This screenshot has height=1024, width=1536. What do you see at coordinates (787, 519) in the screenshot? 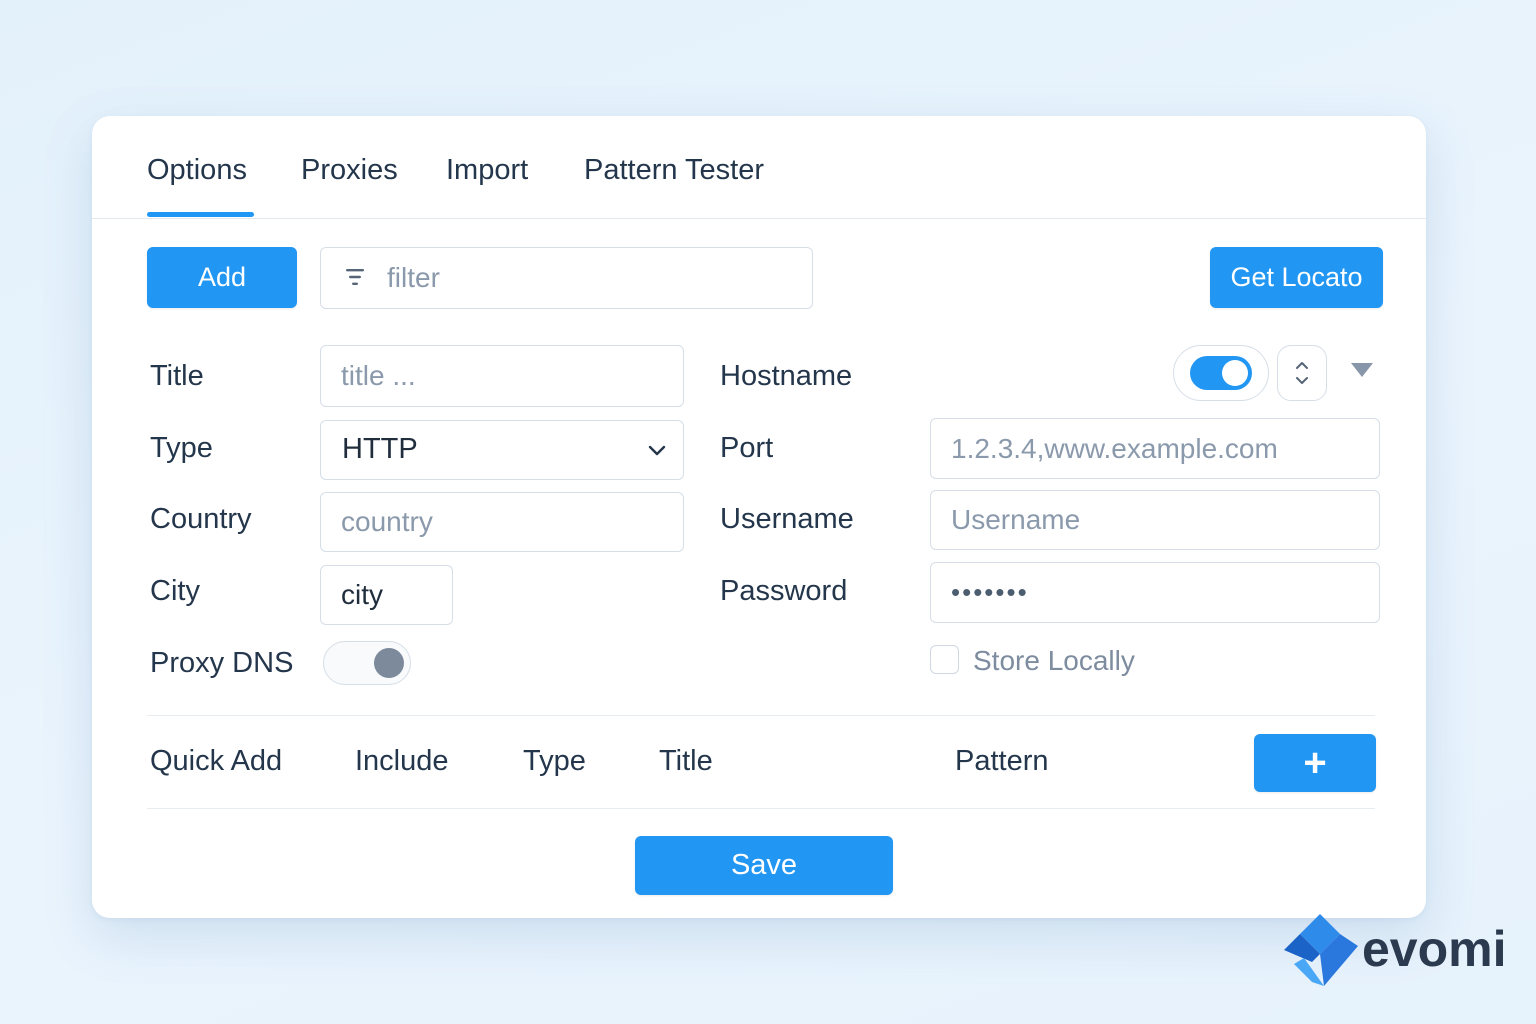
I see `username-label: Username` at bounding box center [787, 519].